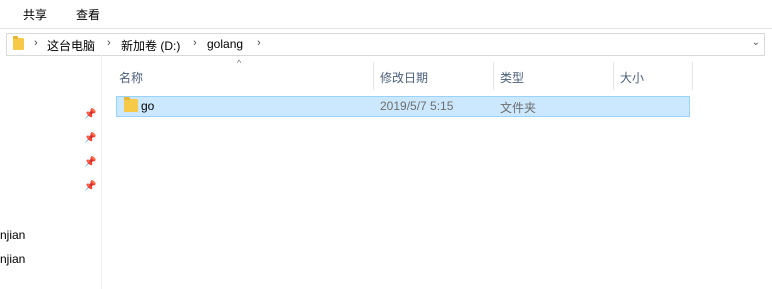 The image size is (772, 289). Describe the element at coordinates (417, 106) in the screenshot. I see `file-modified: 2019/5/7 5:15` at that location.